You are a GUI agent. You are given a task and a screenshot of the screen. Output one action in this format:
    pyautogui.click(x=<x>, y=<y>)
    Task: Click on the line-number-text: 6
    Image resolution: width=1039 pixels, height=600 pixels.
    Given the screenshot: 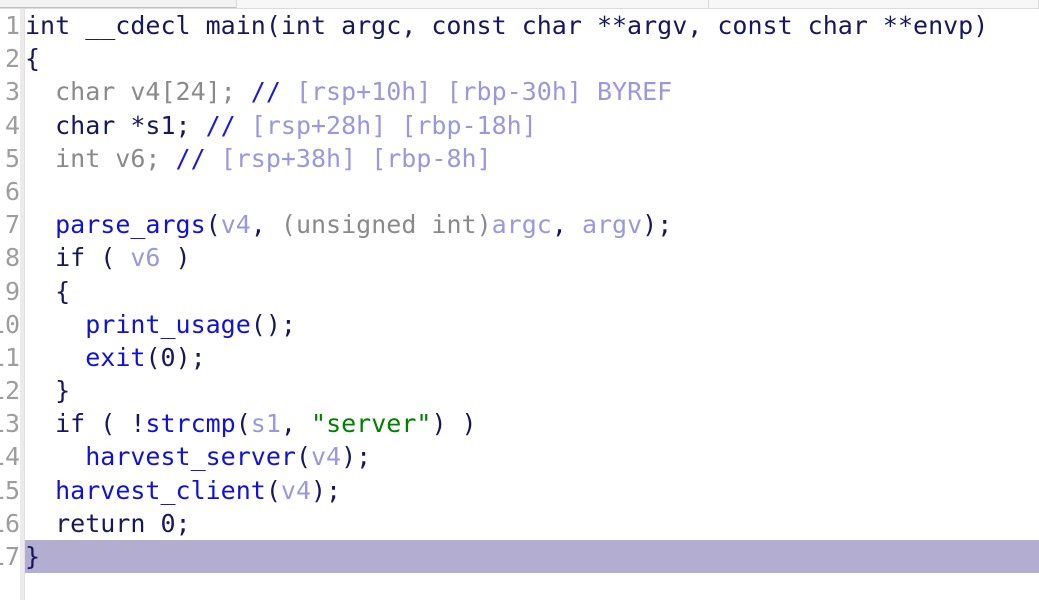 What is the action you would take?
    pyautogui.click(x=12, y=191)
    